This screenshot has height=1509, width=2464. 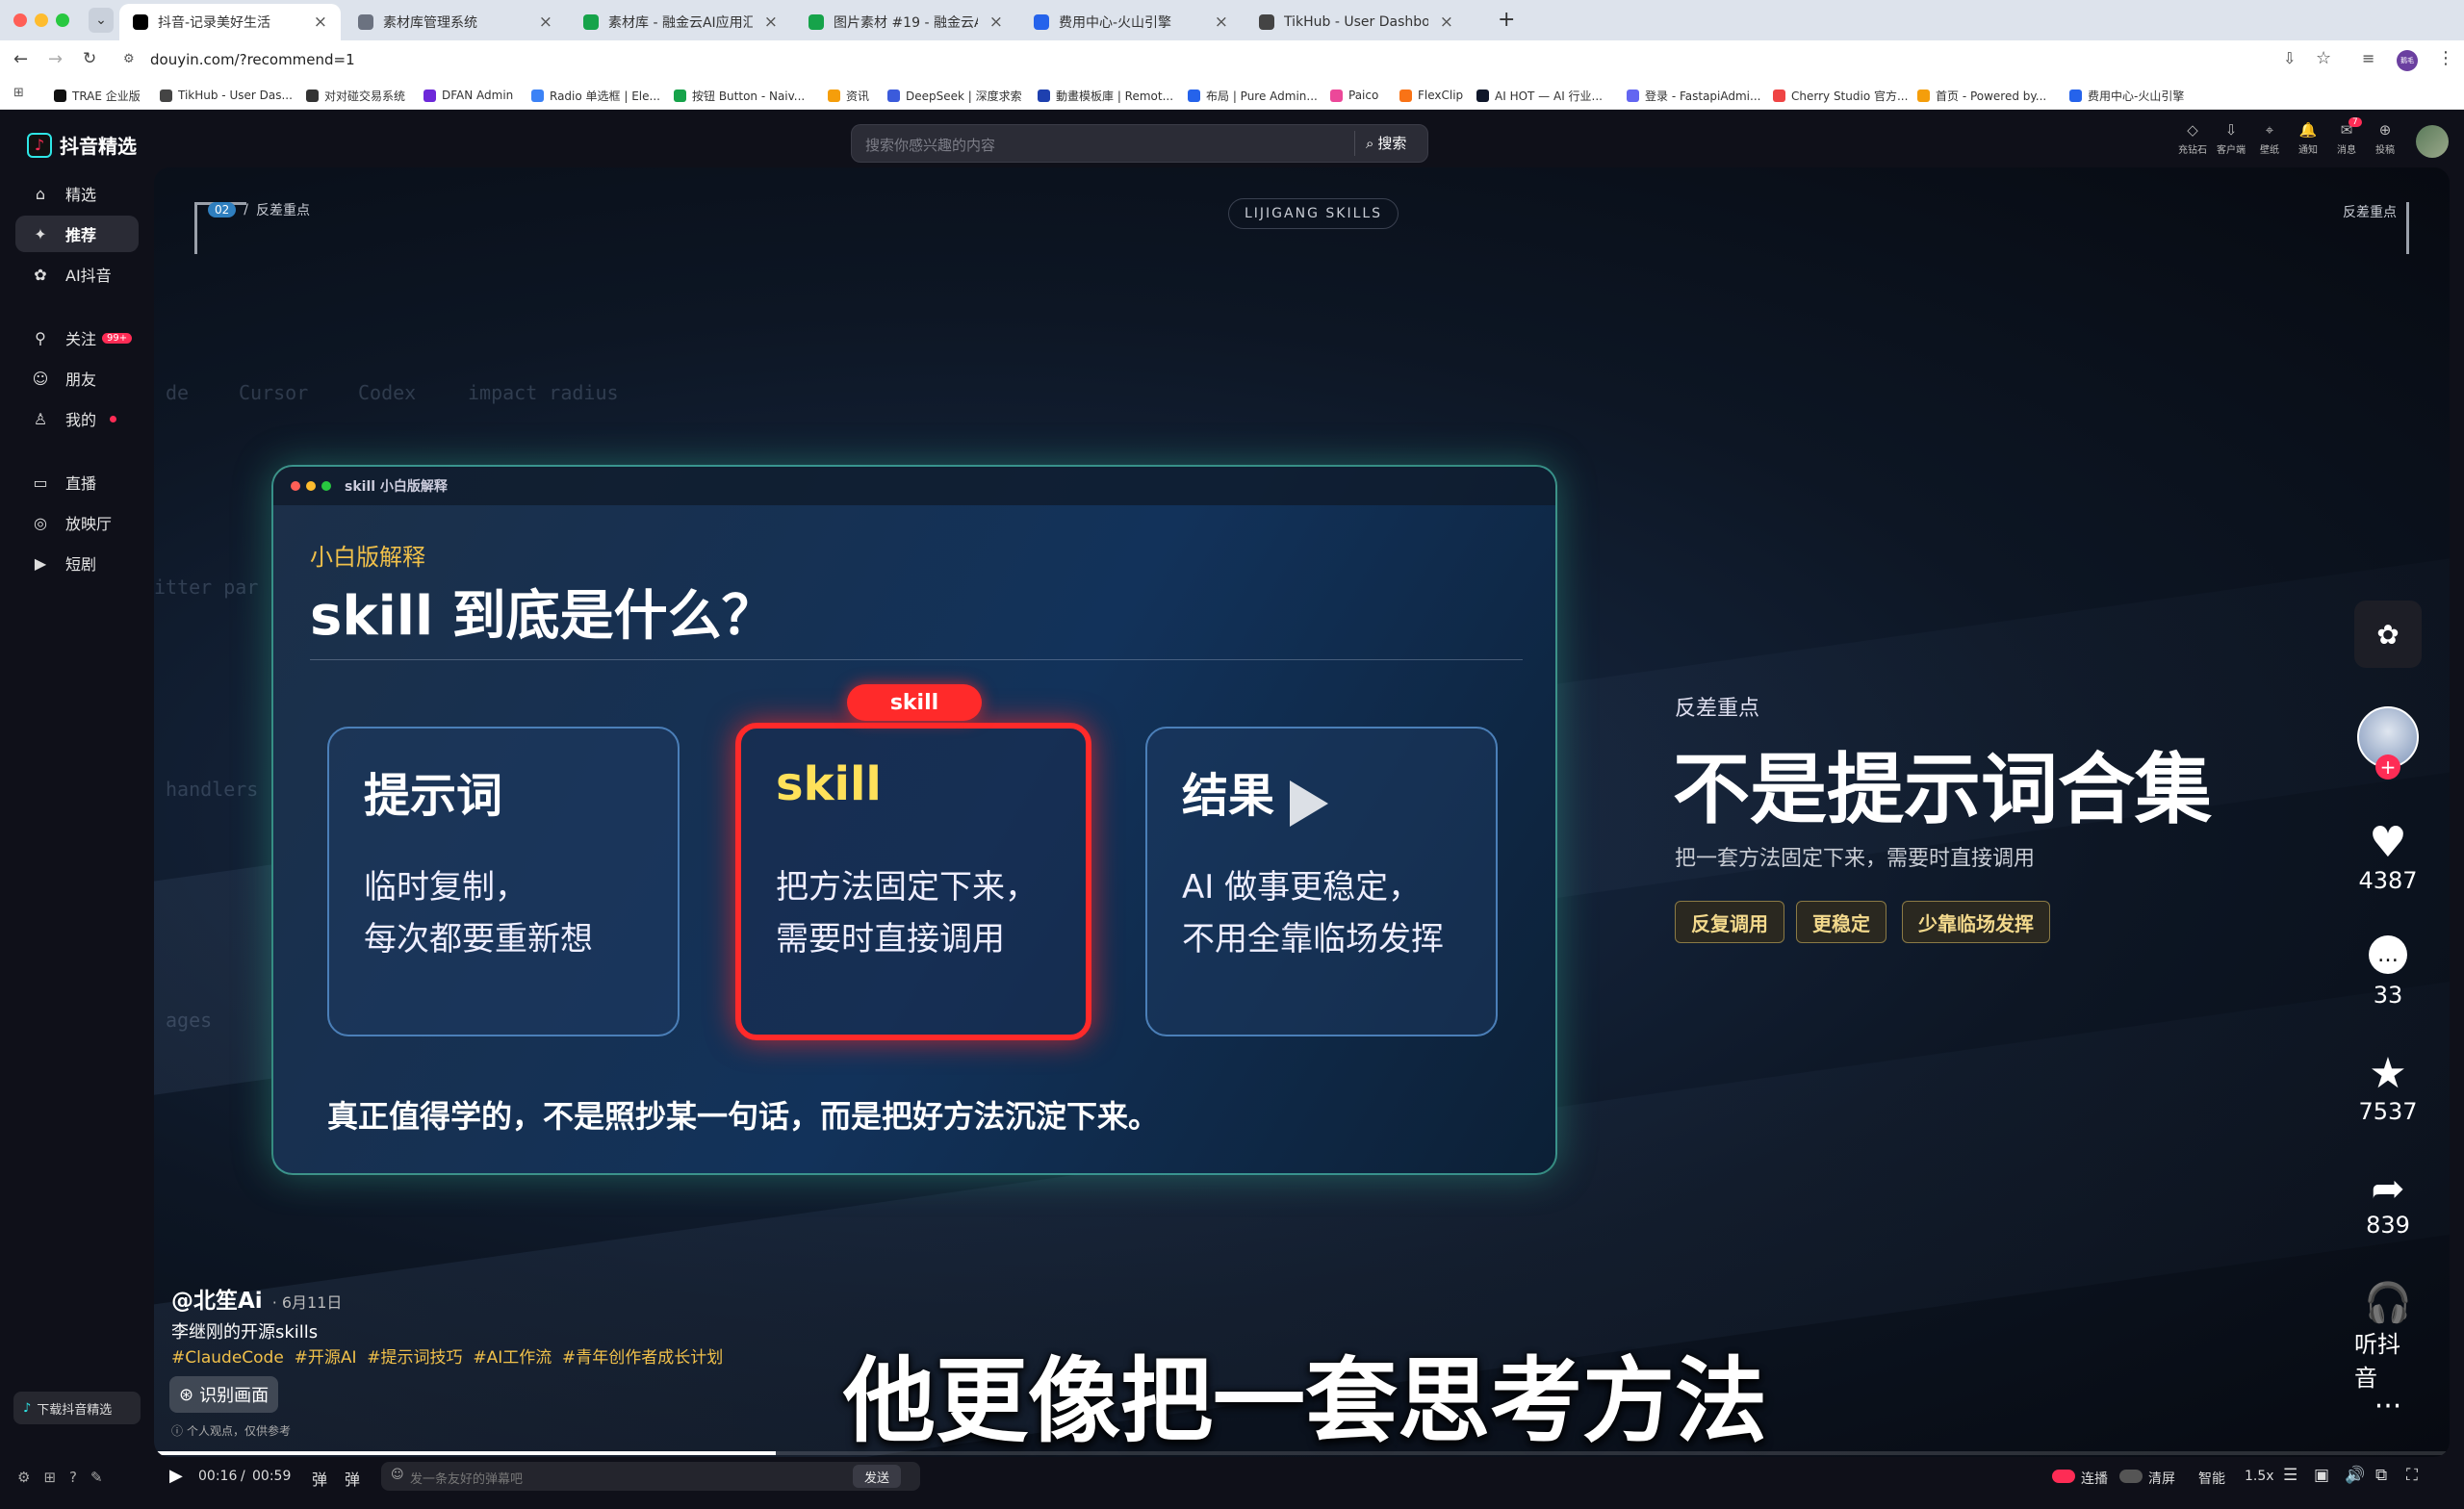 I want to click on profile-avatar: 鹅毛, so click(x=2407, y=60).